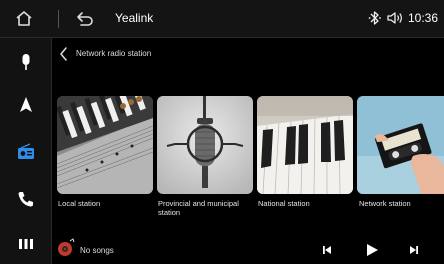  I want to click on studio-microphone-image, so click(205, 145).